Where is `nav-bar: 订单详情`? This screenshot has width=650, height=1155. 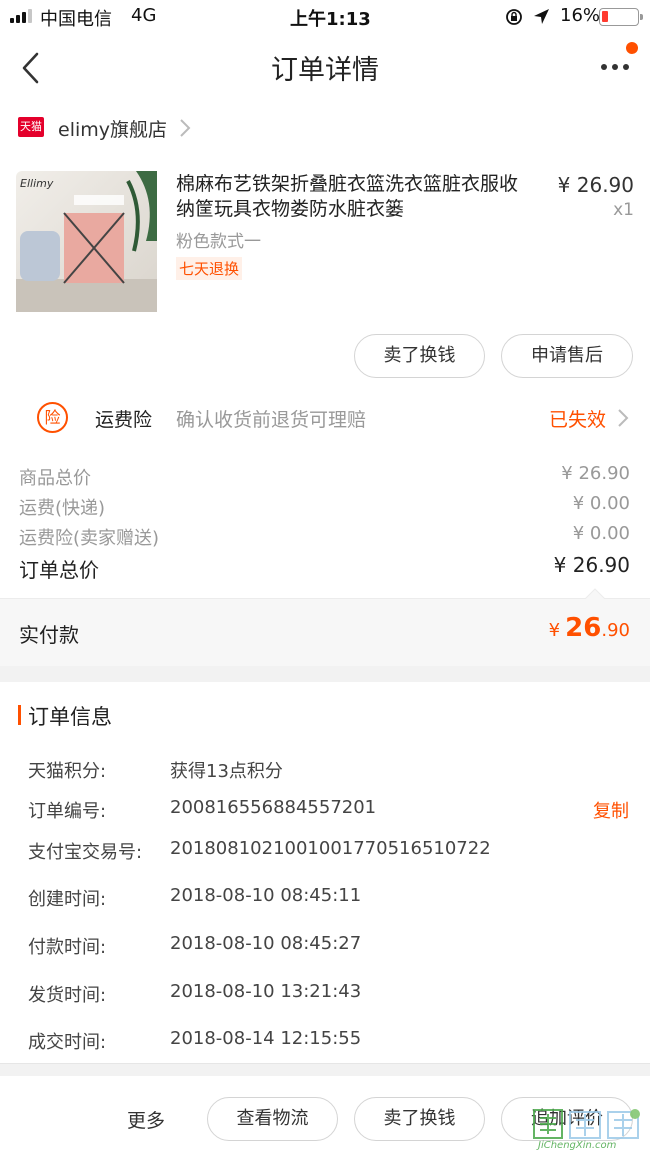
nav-bar: 订单详情 is located at coordinates (325, 67).